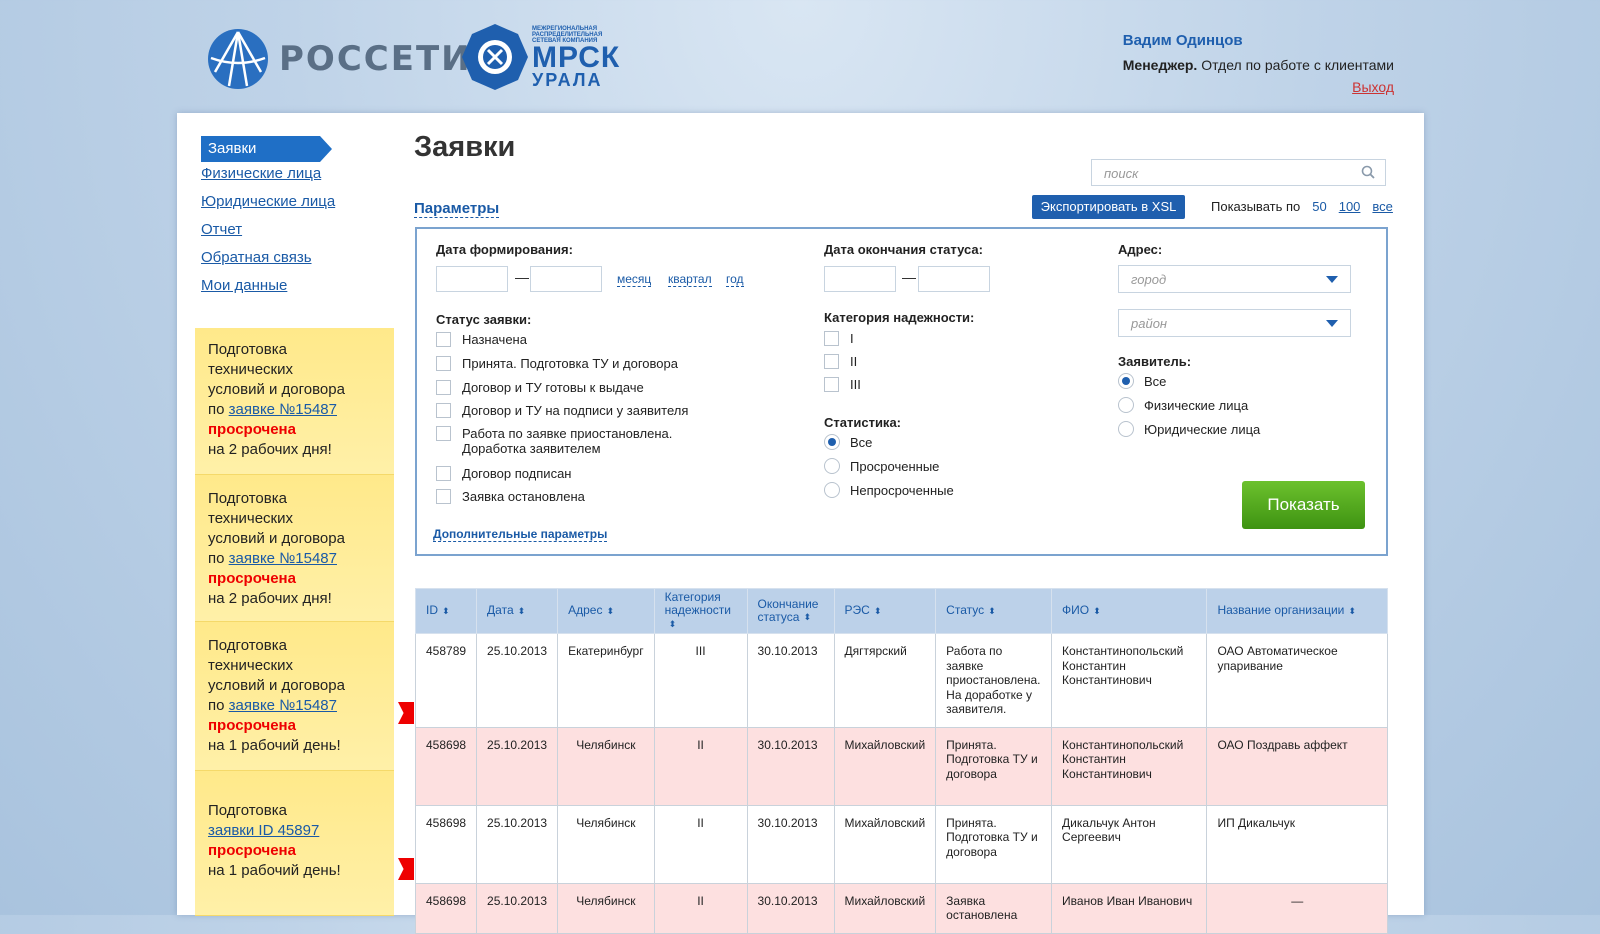  What do you see at coordinates (268, 234) in the screenshot?
I see `nav-item-report: Отчет` at bounding box center [268, 234].